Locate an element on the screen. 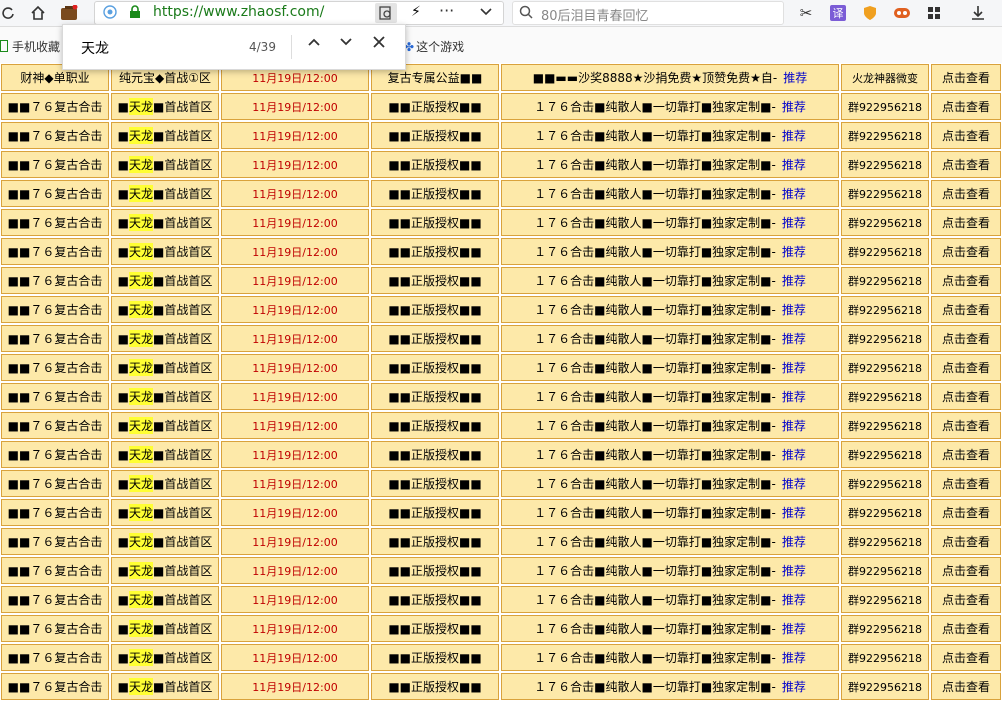 This screenshot has width=1002, height=701. game-extension-icon is located at coordinates (902, 13).